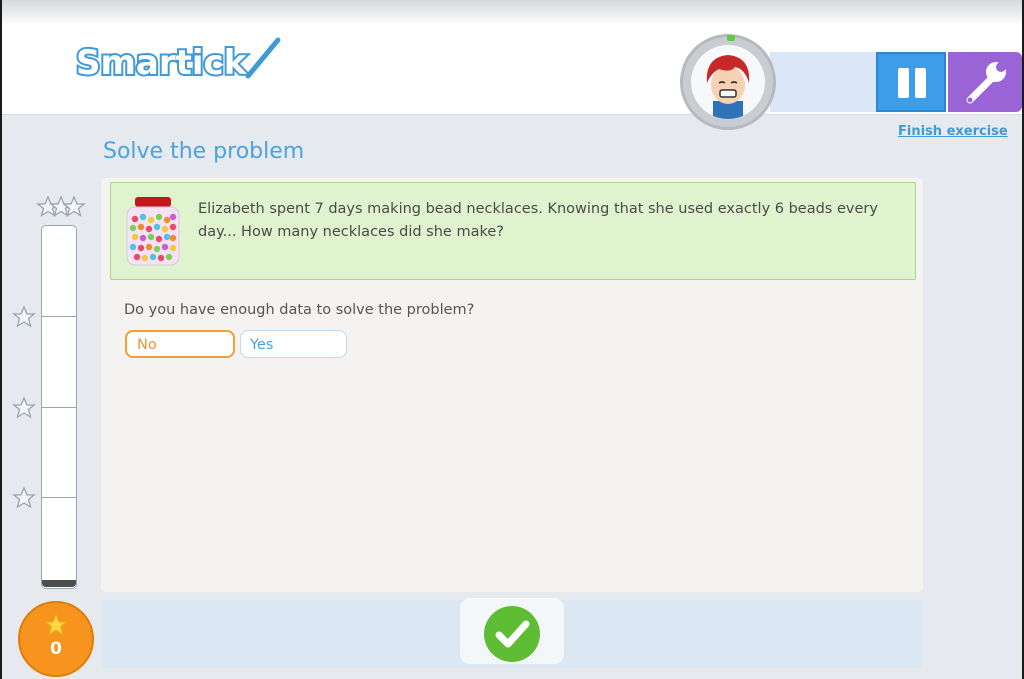  Describe the element at coordinates (162, 63) in the screenshot. I see `logo-text: Smartick` at that location.